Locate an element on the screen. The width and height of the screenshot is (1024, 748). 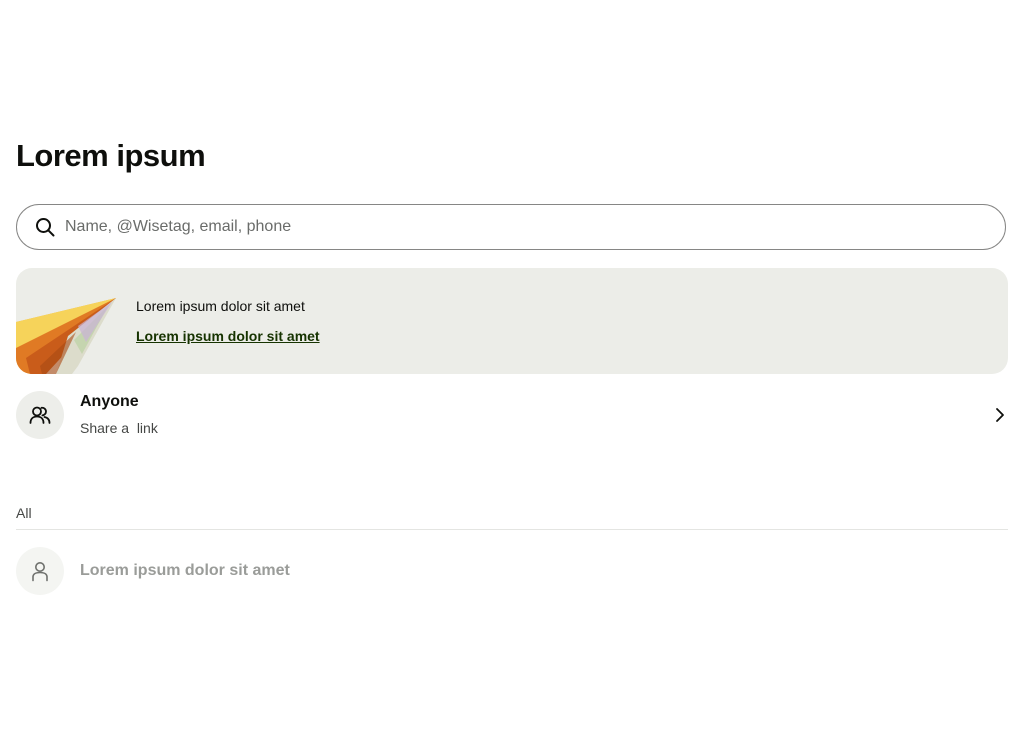
search-bar is located at coordinates (511, 227).